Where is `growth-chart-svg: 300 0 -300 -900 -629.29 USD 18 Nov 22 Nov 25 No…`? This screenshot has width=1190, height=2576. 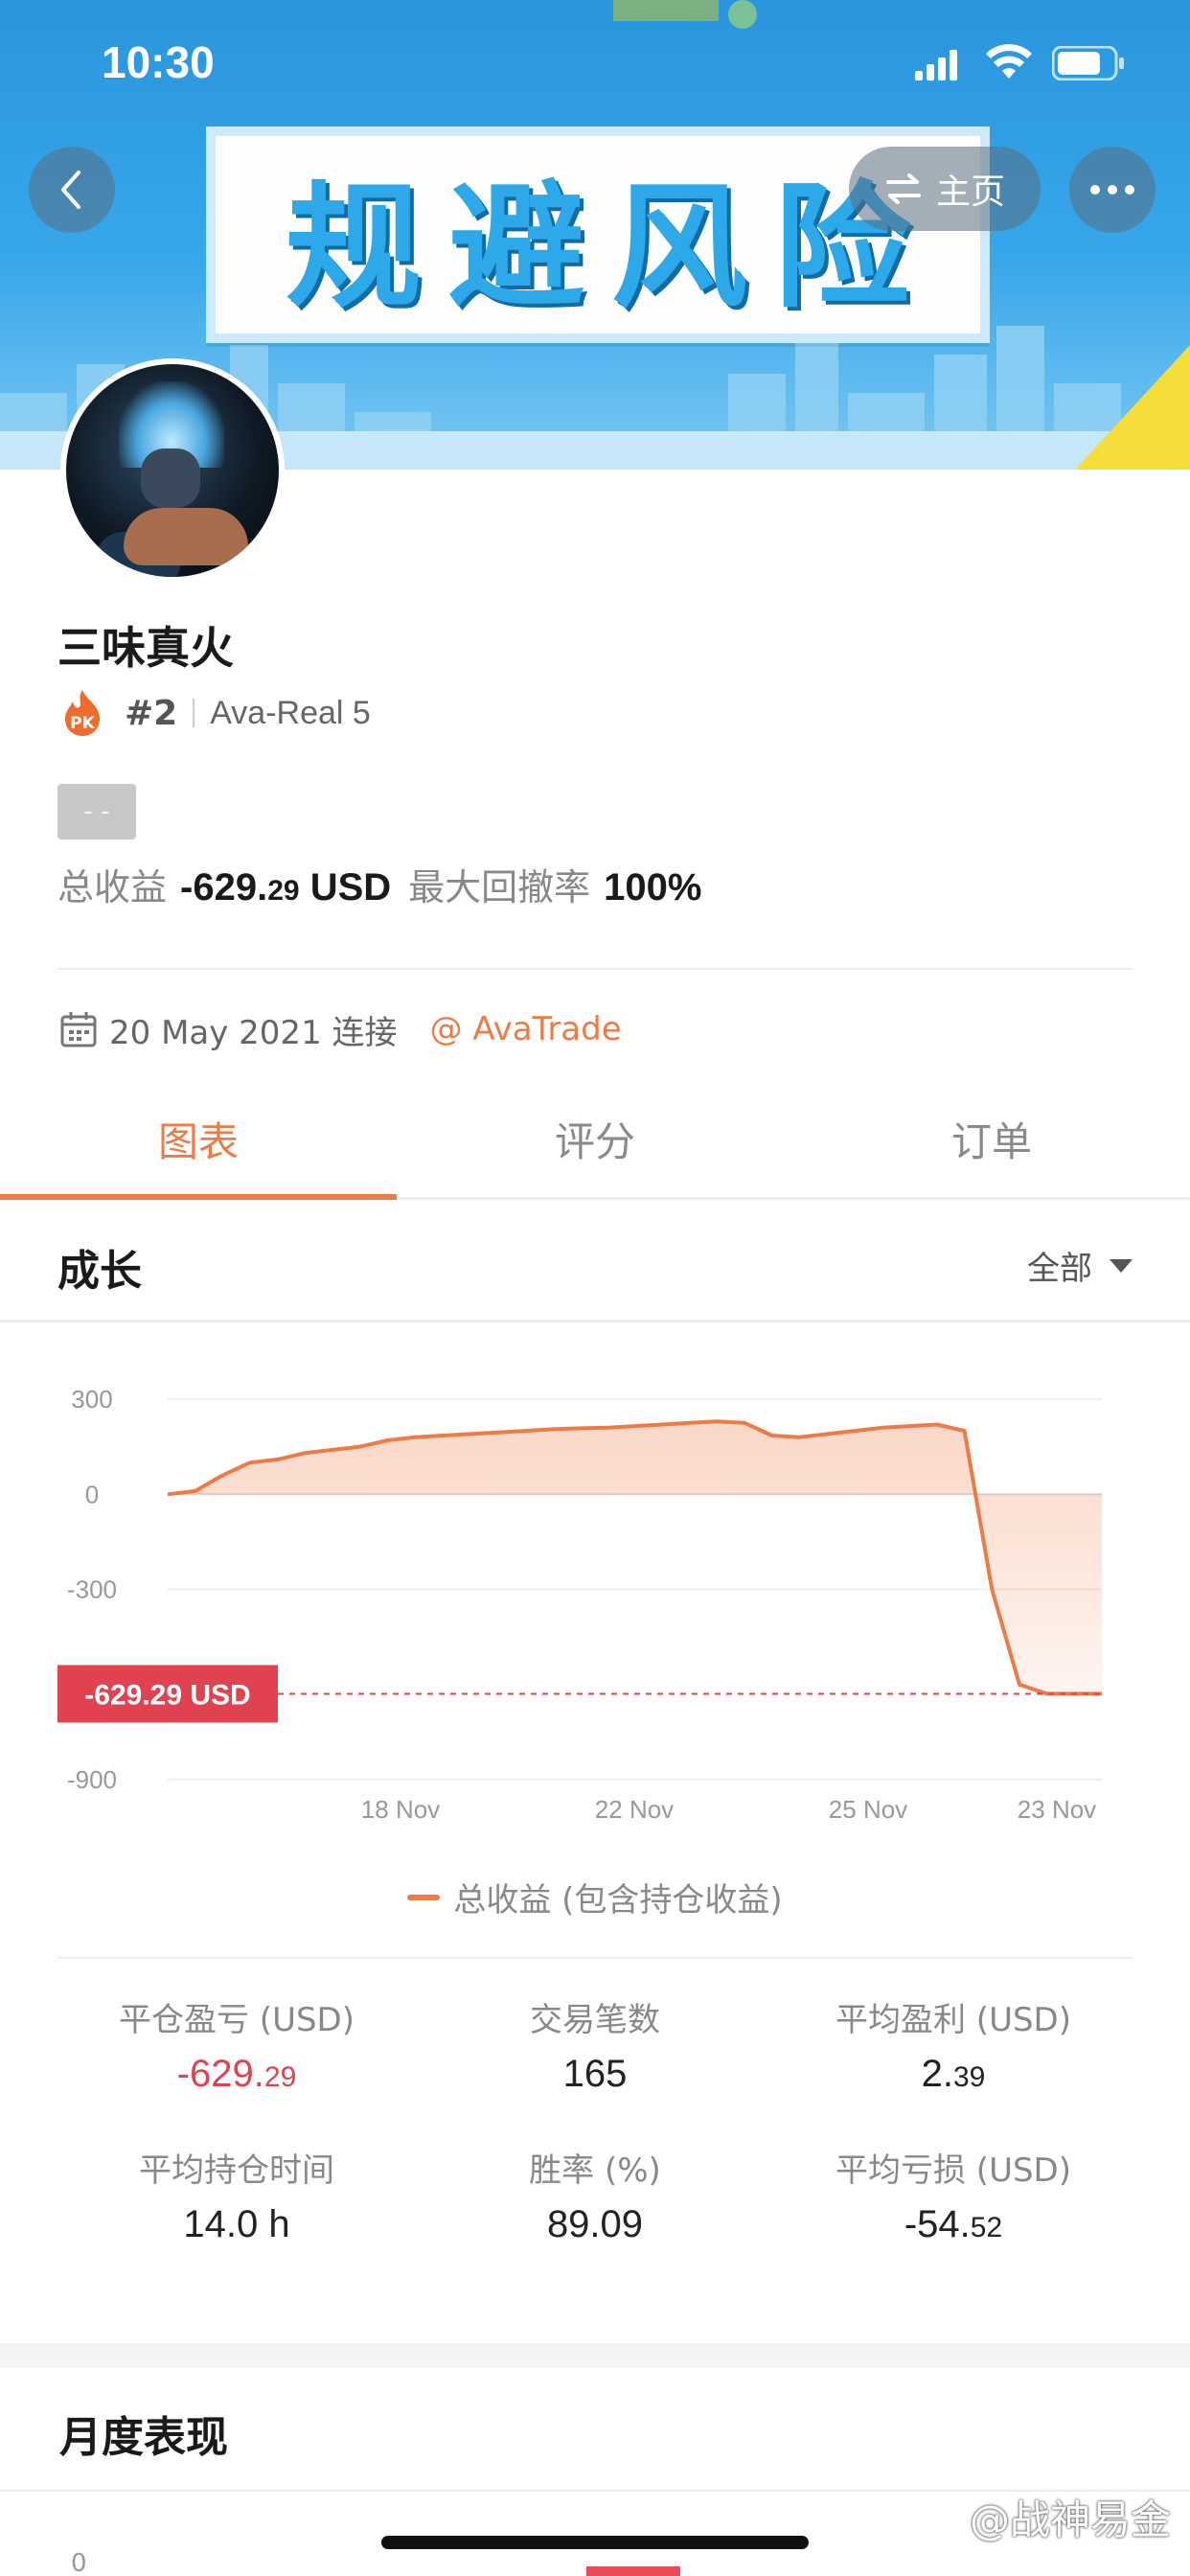
growth-chart-svg: 300 0 -300 -900 -629.29 USD 18 Nov 22 Nov 25 No… is located at coordinates (579, 1604).